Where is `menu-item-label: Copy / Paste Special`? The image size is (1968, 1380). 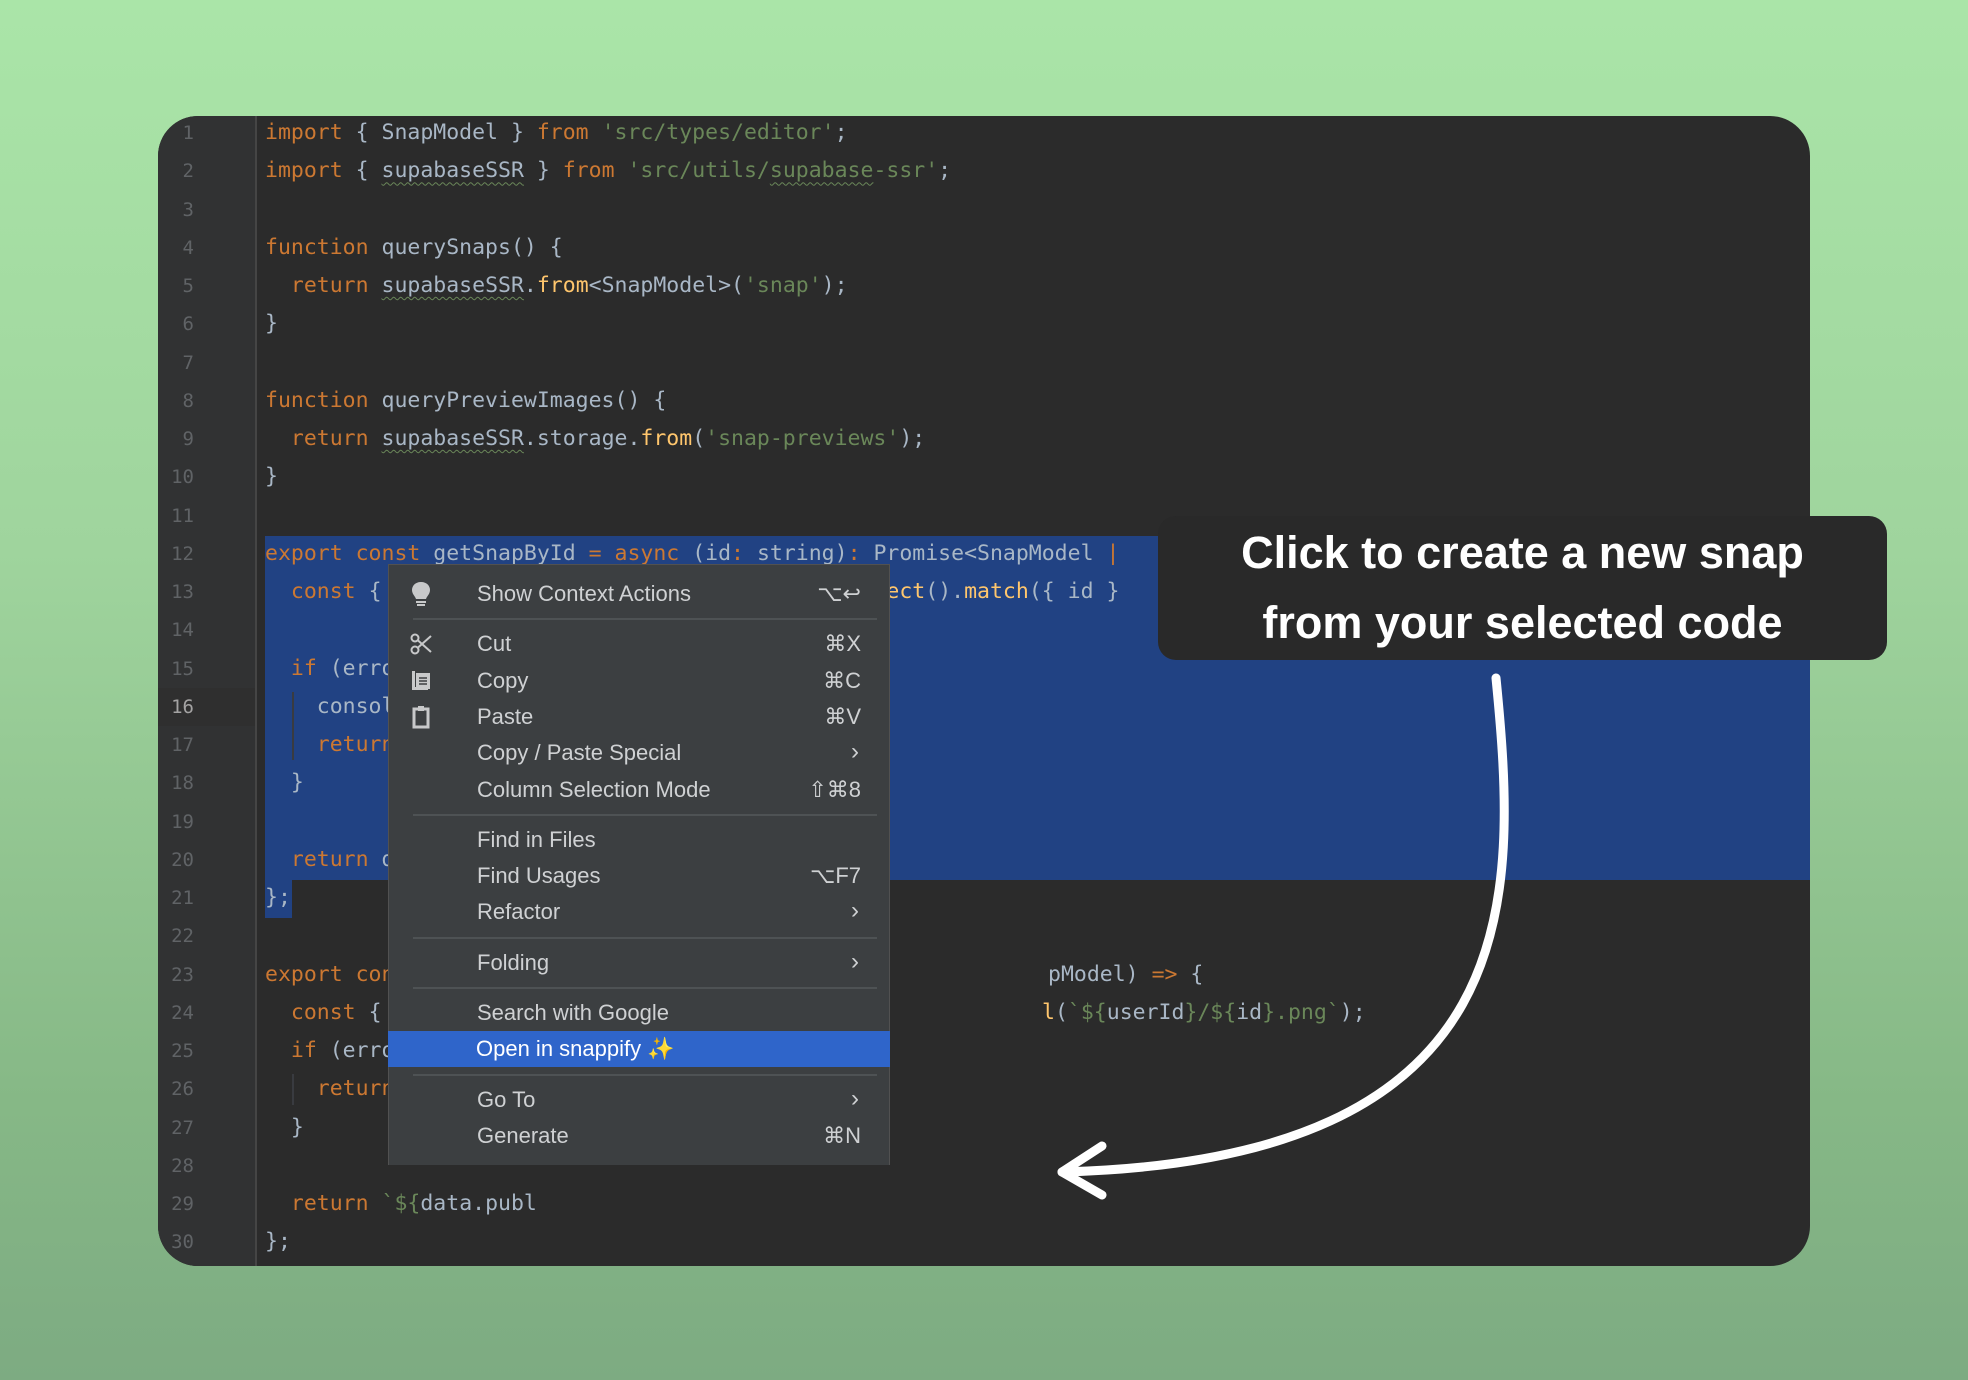 menu-item-label: Copy / Paste Special is located at coordinates (579, 753).